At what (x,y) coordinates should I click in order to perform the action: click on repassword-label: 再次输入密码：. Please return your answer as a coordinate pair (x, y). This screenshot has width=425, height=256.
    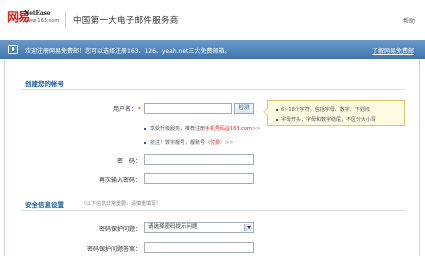
    Looking at the image, I should click on (119, 180).